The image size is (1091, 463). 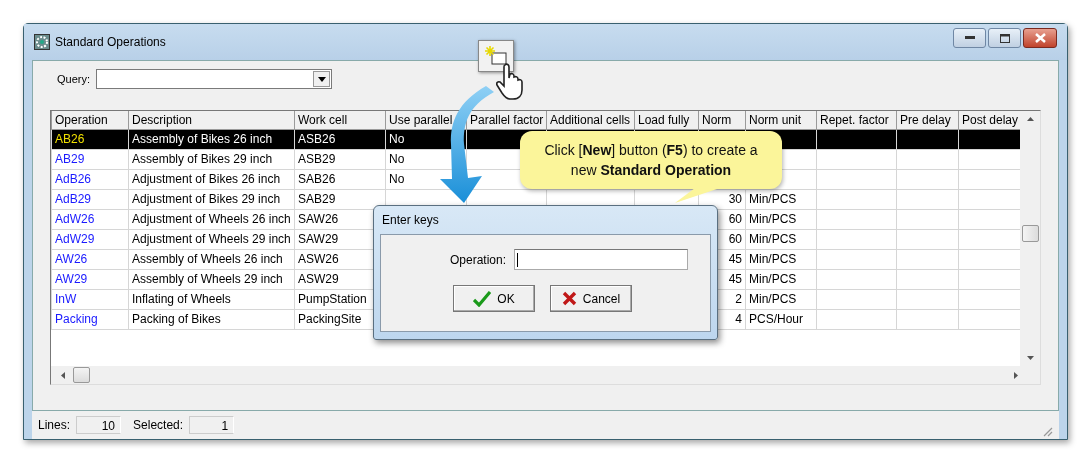 I want to click on query-label: Query:, so click(x=73, y=79).